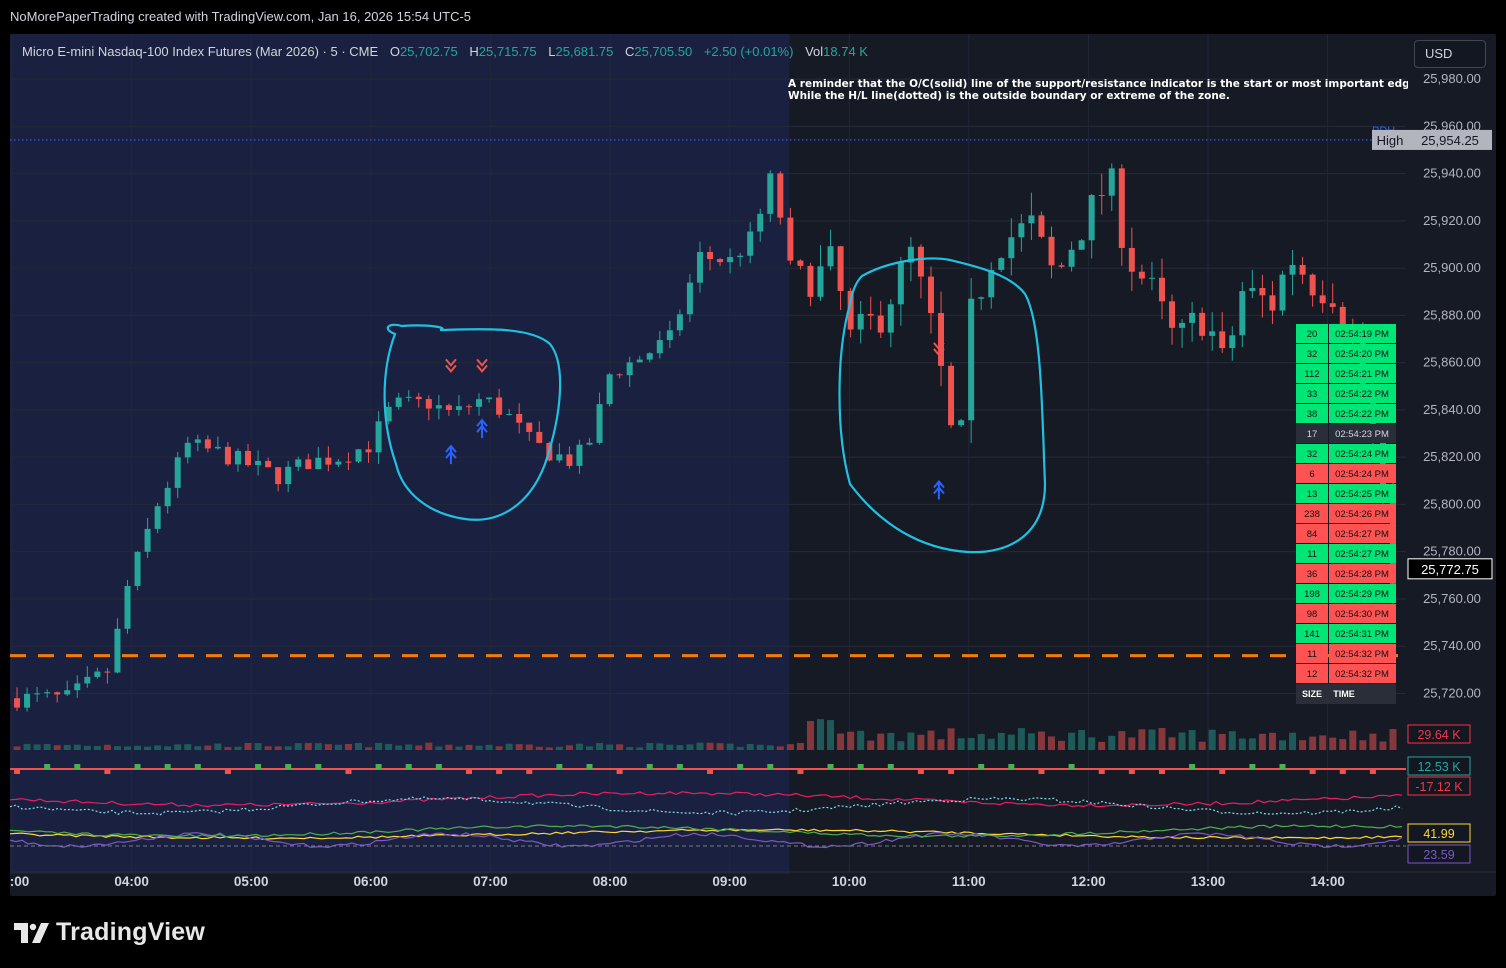  What do you see at coordinates (1311, 374) in the screenshot?
I see `tape-size-cell: 112` at bounding box center [1311, 374].